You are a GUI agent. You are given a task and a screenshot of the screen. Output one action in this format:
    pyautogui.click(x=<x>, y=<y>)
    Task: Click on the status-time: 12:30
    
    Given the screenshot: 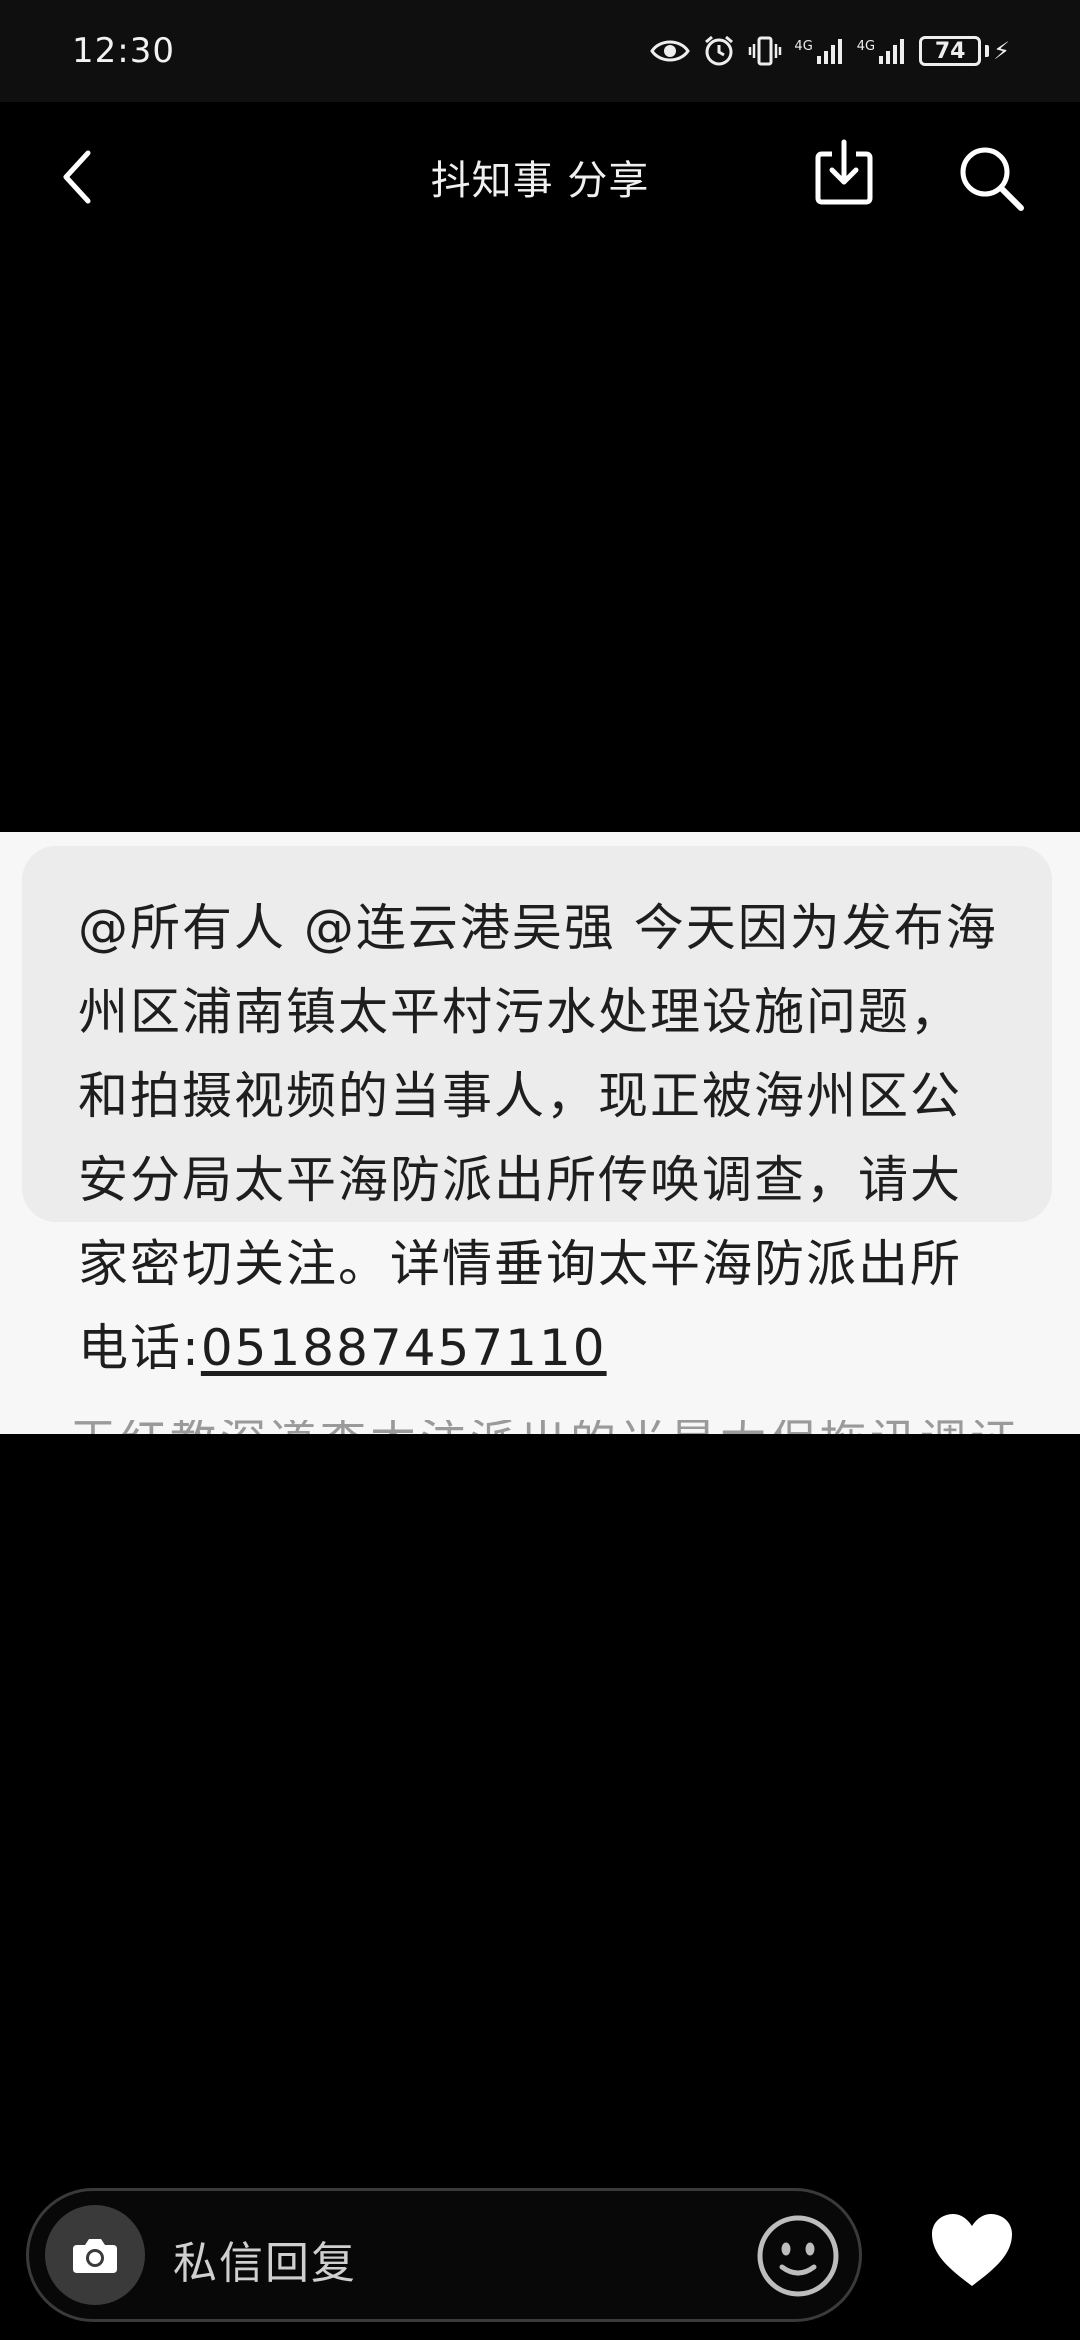 What is the action you would take?
    pyautogui.click(x=123, y=51)
    